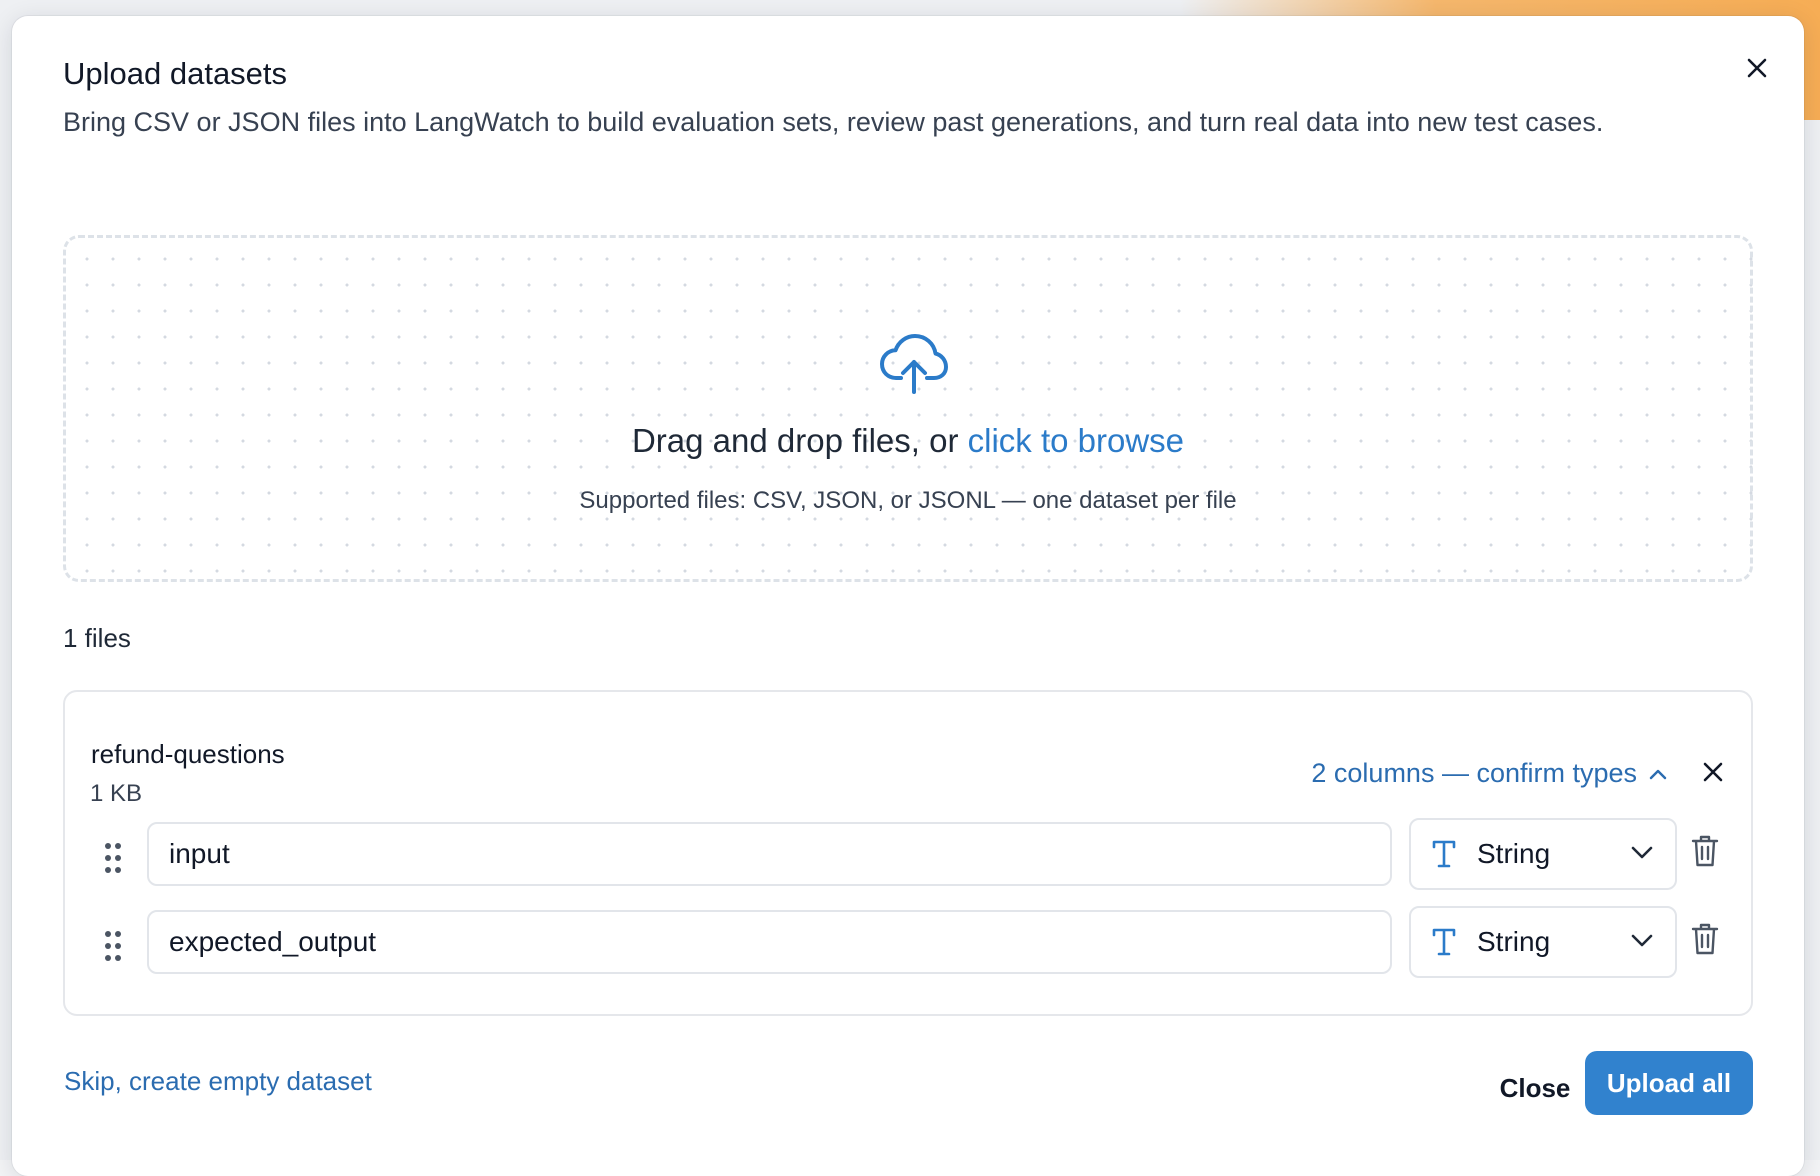 The width and height of the screenshot is (1820, 1176). Describe the element at coordinates (799, 440) in the screenshot. I see `dropzone-main-text: Drag and drop files, or` at that location.